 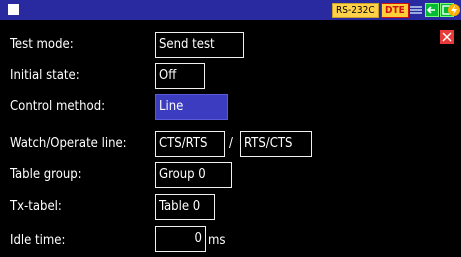 What do you see at coordinates (185, 207) in the screenshot?
I see `tx-table-field: Table 0` at bounding box center [185, 207].